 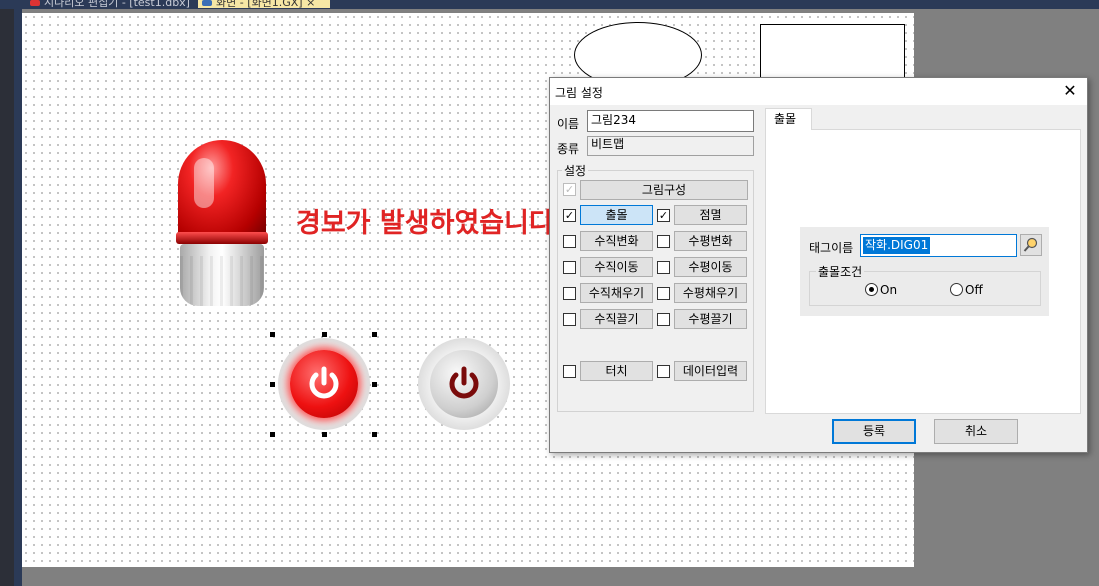 I want to click on compose-button: 그림구성, so click(x=664, y=190).